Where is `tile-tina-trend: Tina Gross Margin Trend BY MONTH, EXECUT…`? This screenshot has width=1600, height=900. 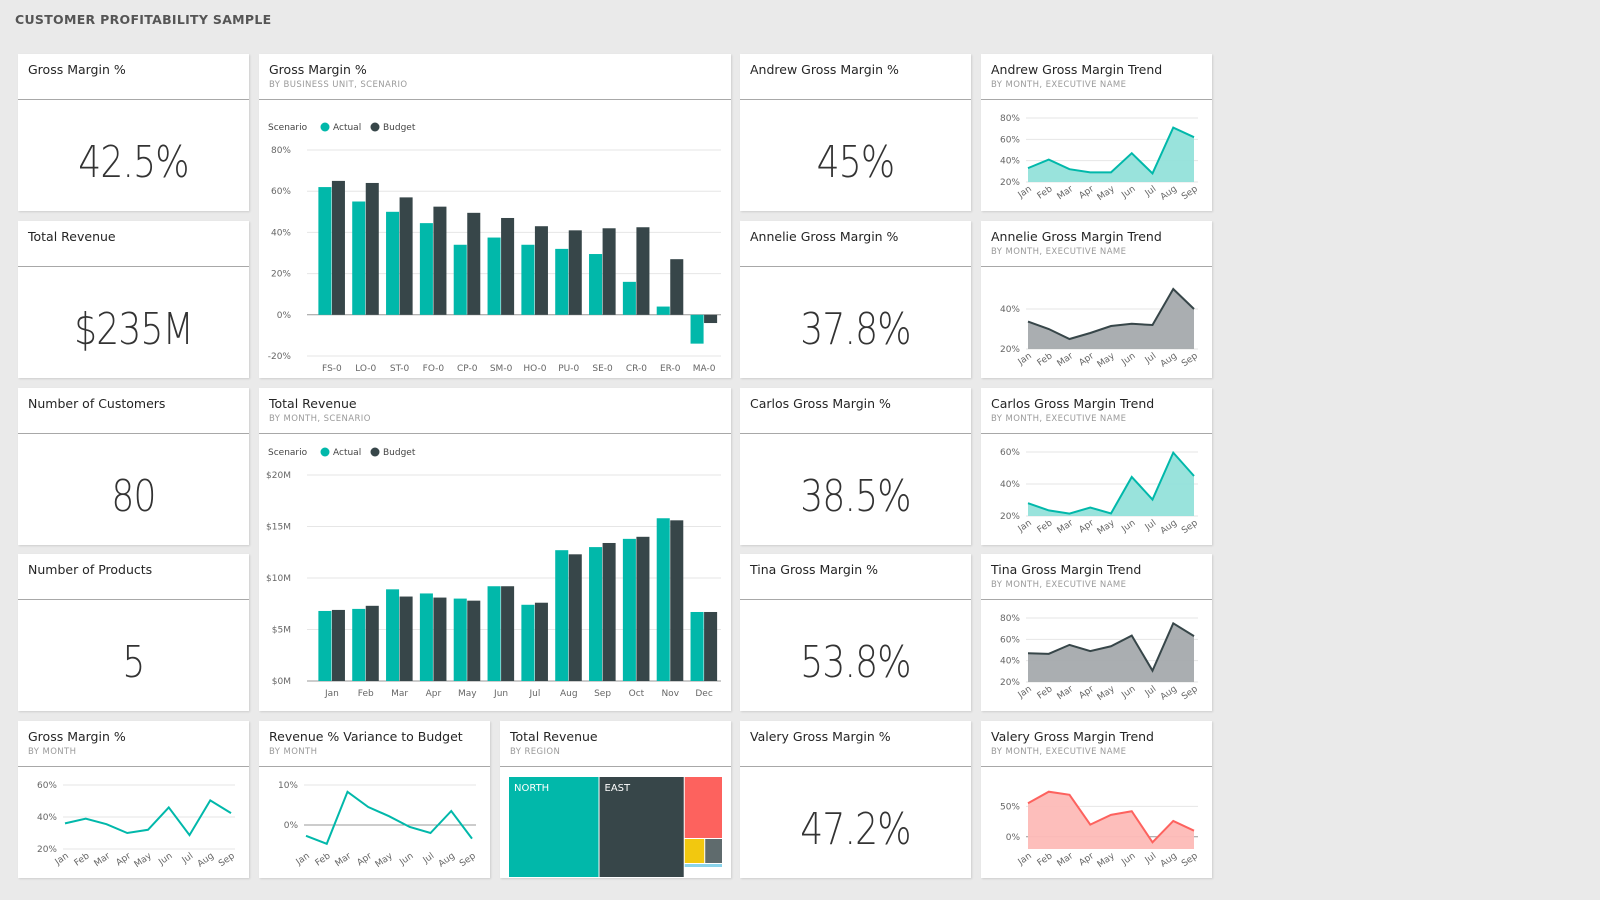 tile-tina-trend: Tina Gross Margin Trend BY MONTH, EXECUT… is located at coordinates (1096, 632).